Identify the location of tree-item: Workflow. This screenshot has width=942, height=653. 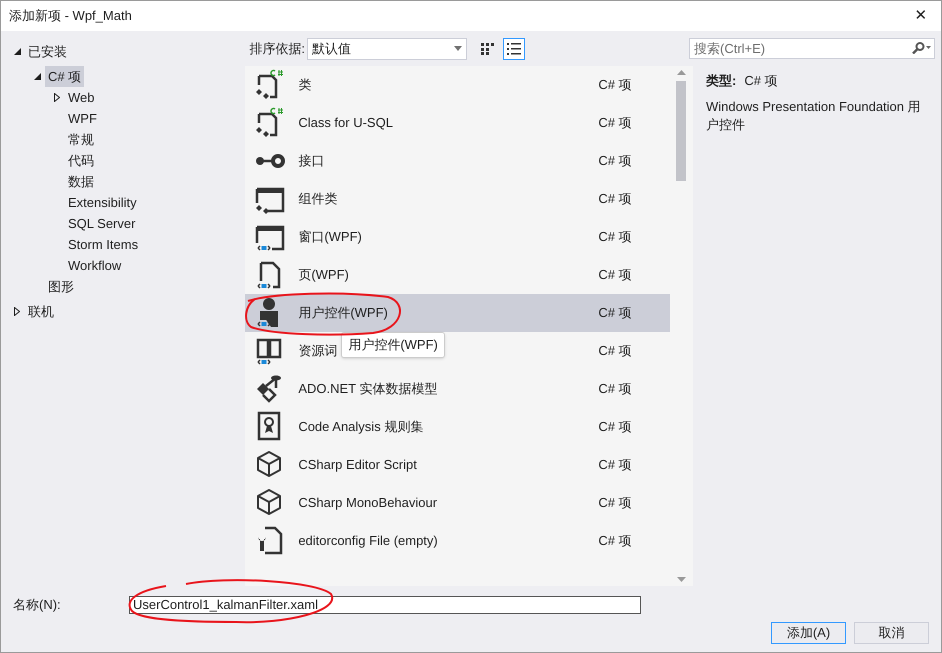
(94, 265).